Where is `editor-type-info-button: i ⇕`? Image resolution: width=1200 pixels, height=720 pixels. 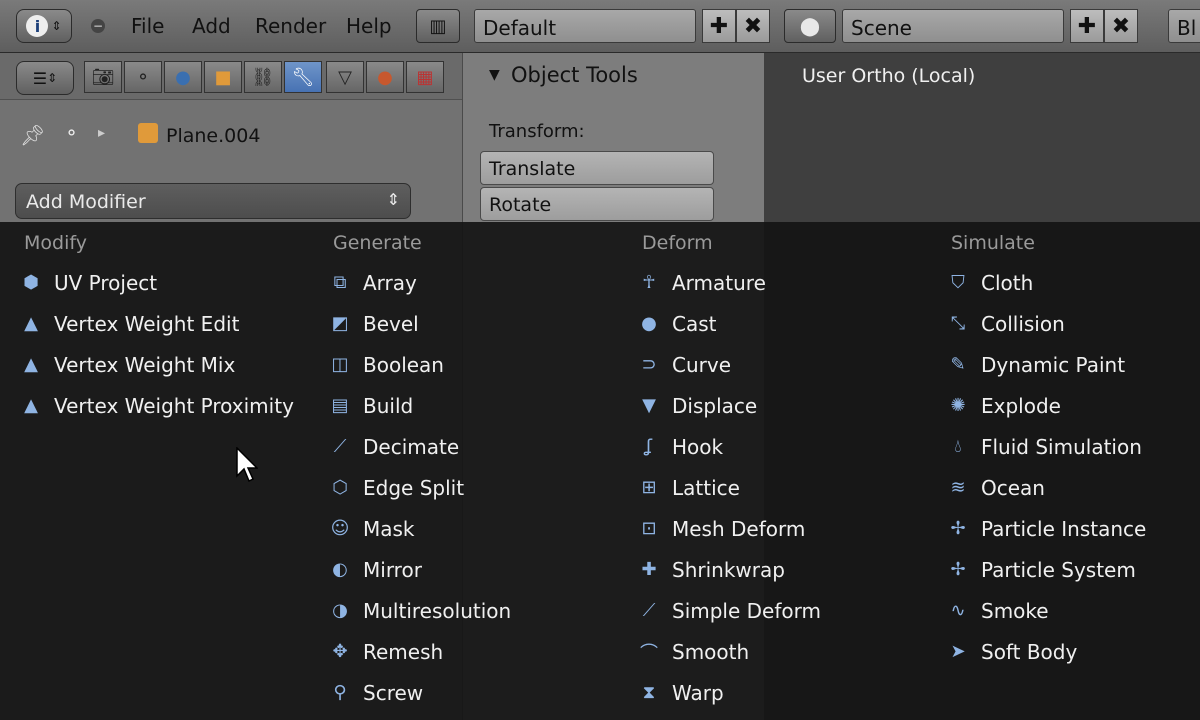
editor-type-info-button: i ⇕ is located at coordinates (44, 26).